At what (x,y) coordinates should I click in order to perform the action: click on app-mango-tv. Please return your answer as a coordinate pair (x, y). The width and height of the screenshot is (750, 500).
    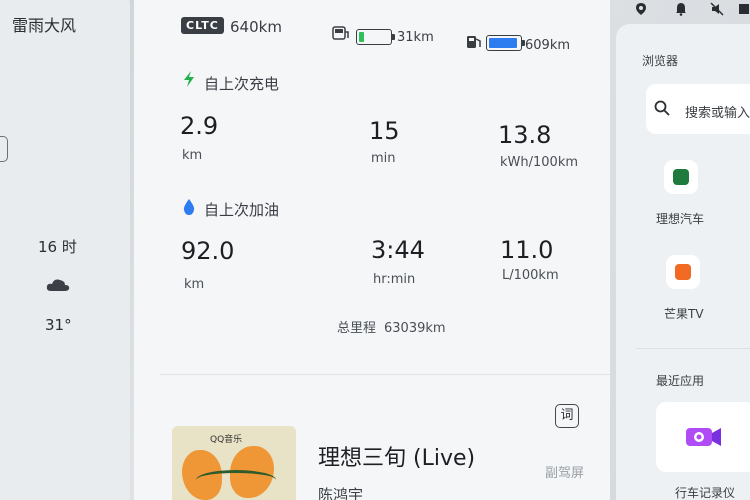
    Looking at the image, I should click on (683, 272).